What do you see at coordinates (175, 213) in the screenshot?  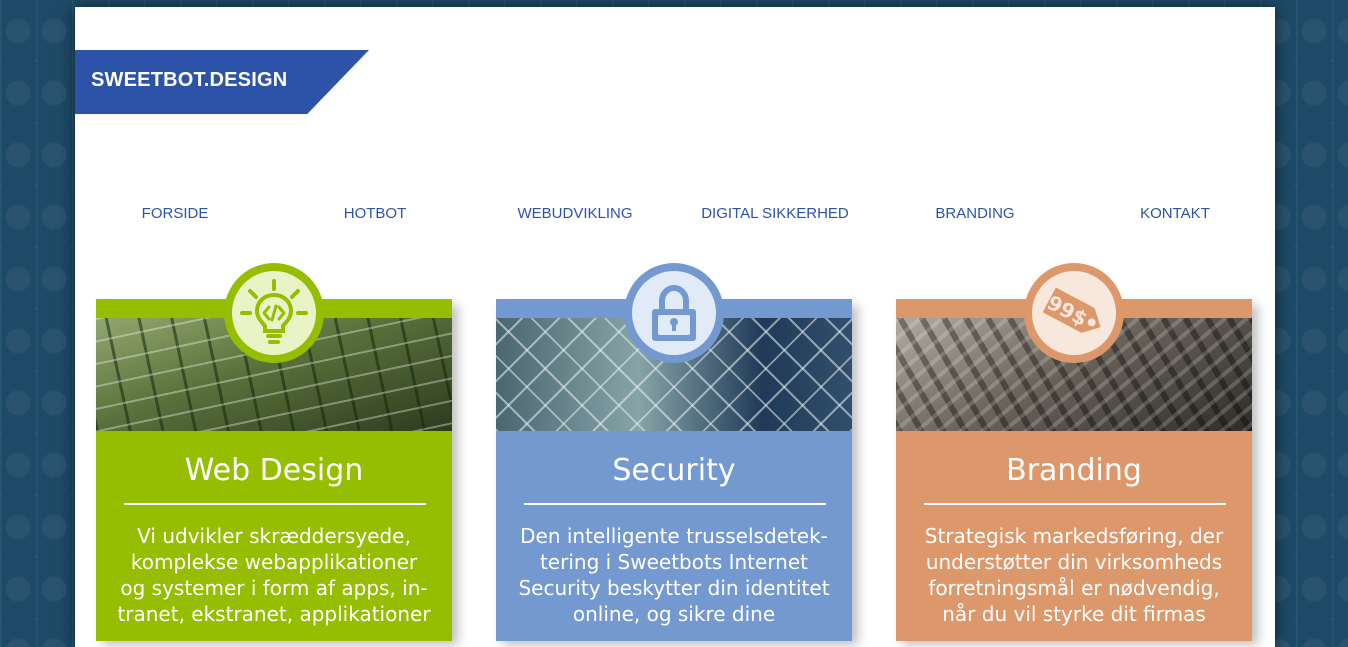 I see `nav-item-forside: FORSIDE` at bounding box center [175, 213].